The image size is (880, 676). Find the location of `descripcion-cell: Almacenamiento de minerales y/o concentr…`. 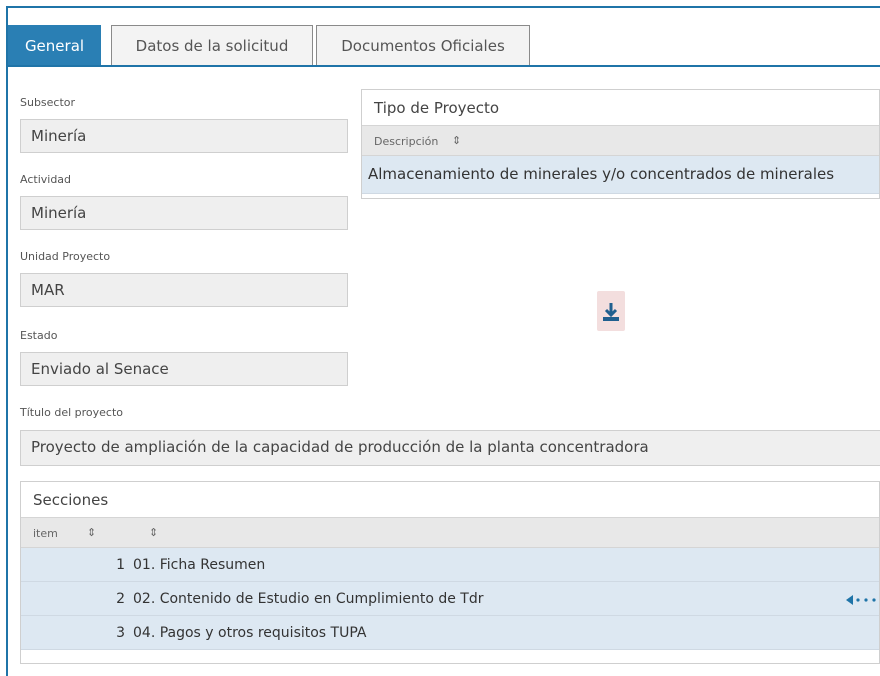

descripcion-cell: Almacenamiento de minerales y/o concentr… is located at coordinates (601, 174).